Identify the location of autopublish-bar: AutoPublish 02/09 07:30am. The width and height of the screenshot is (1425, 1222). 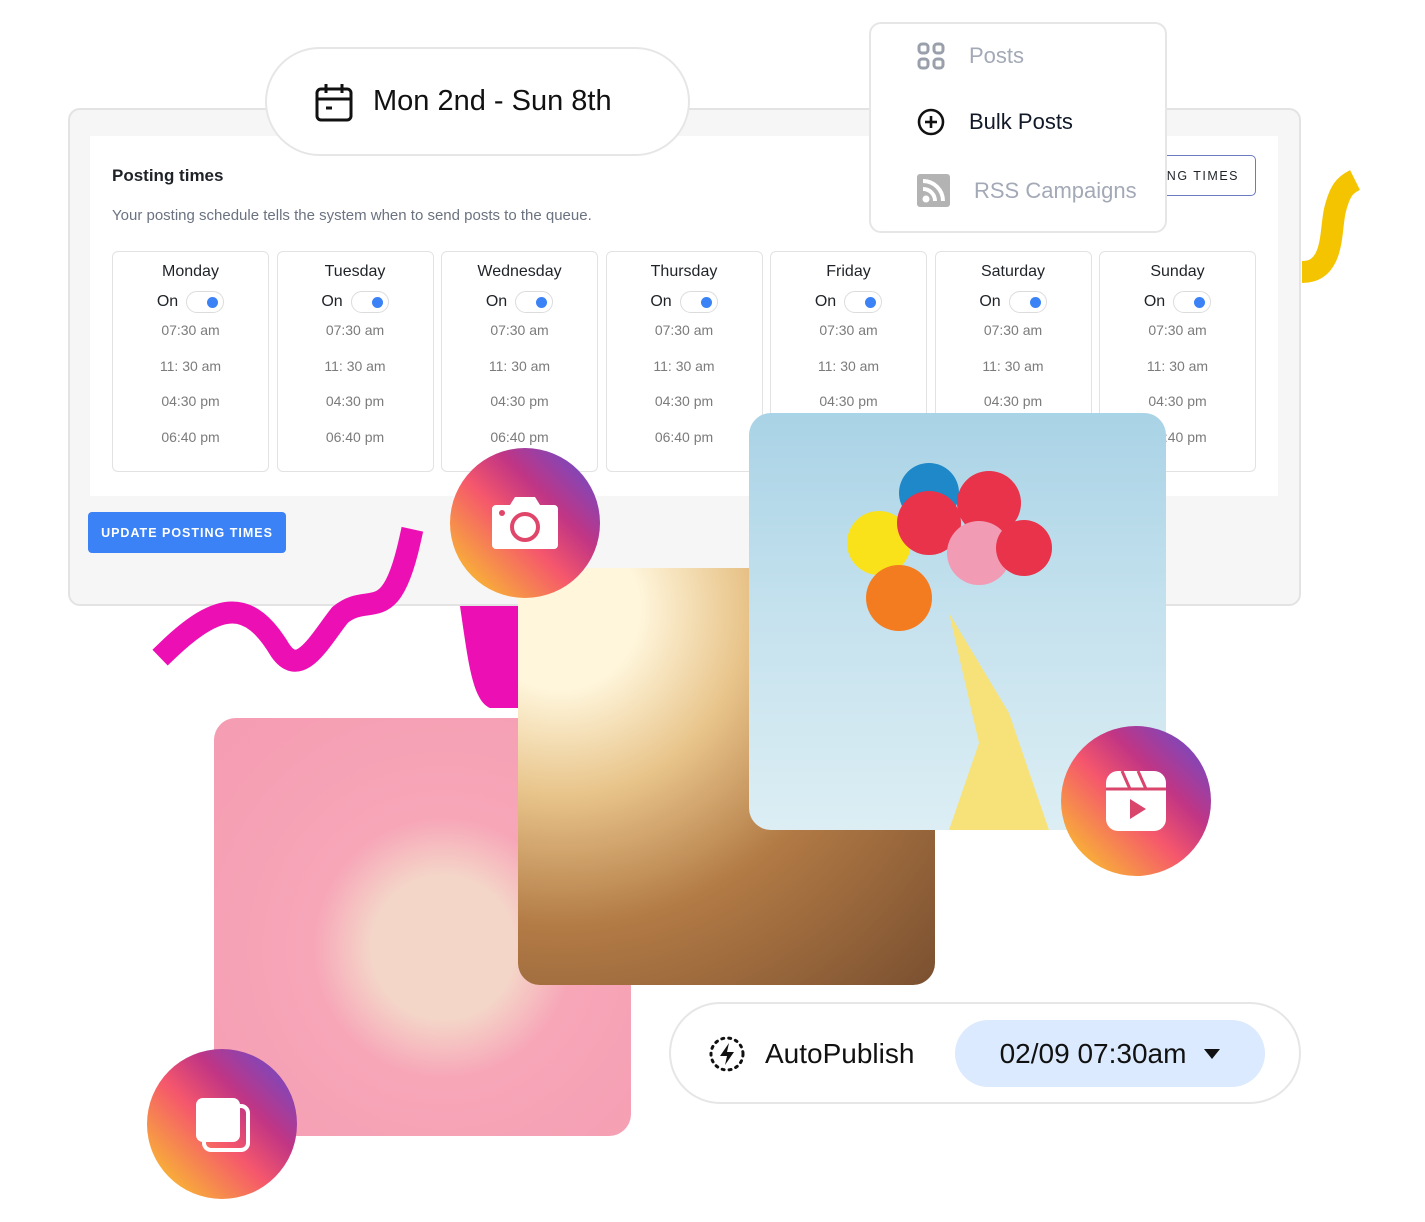
(985, 1053).